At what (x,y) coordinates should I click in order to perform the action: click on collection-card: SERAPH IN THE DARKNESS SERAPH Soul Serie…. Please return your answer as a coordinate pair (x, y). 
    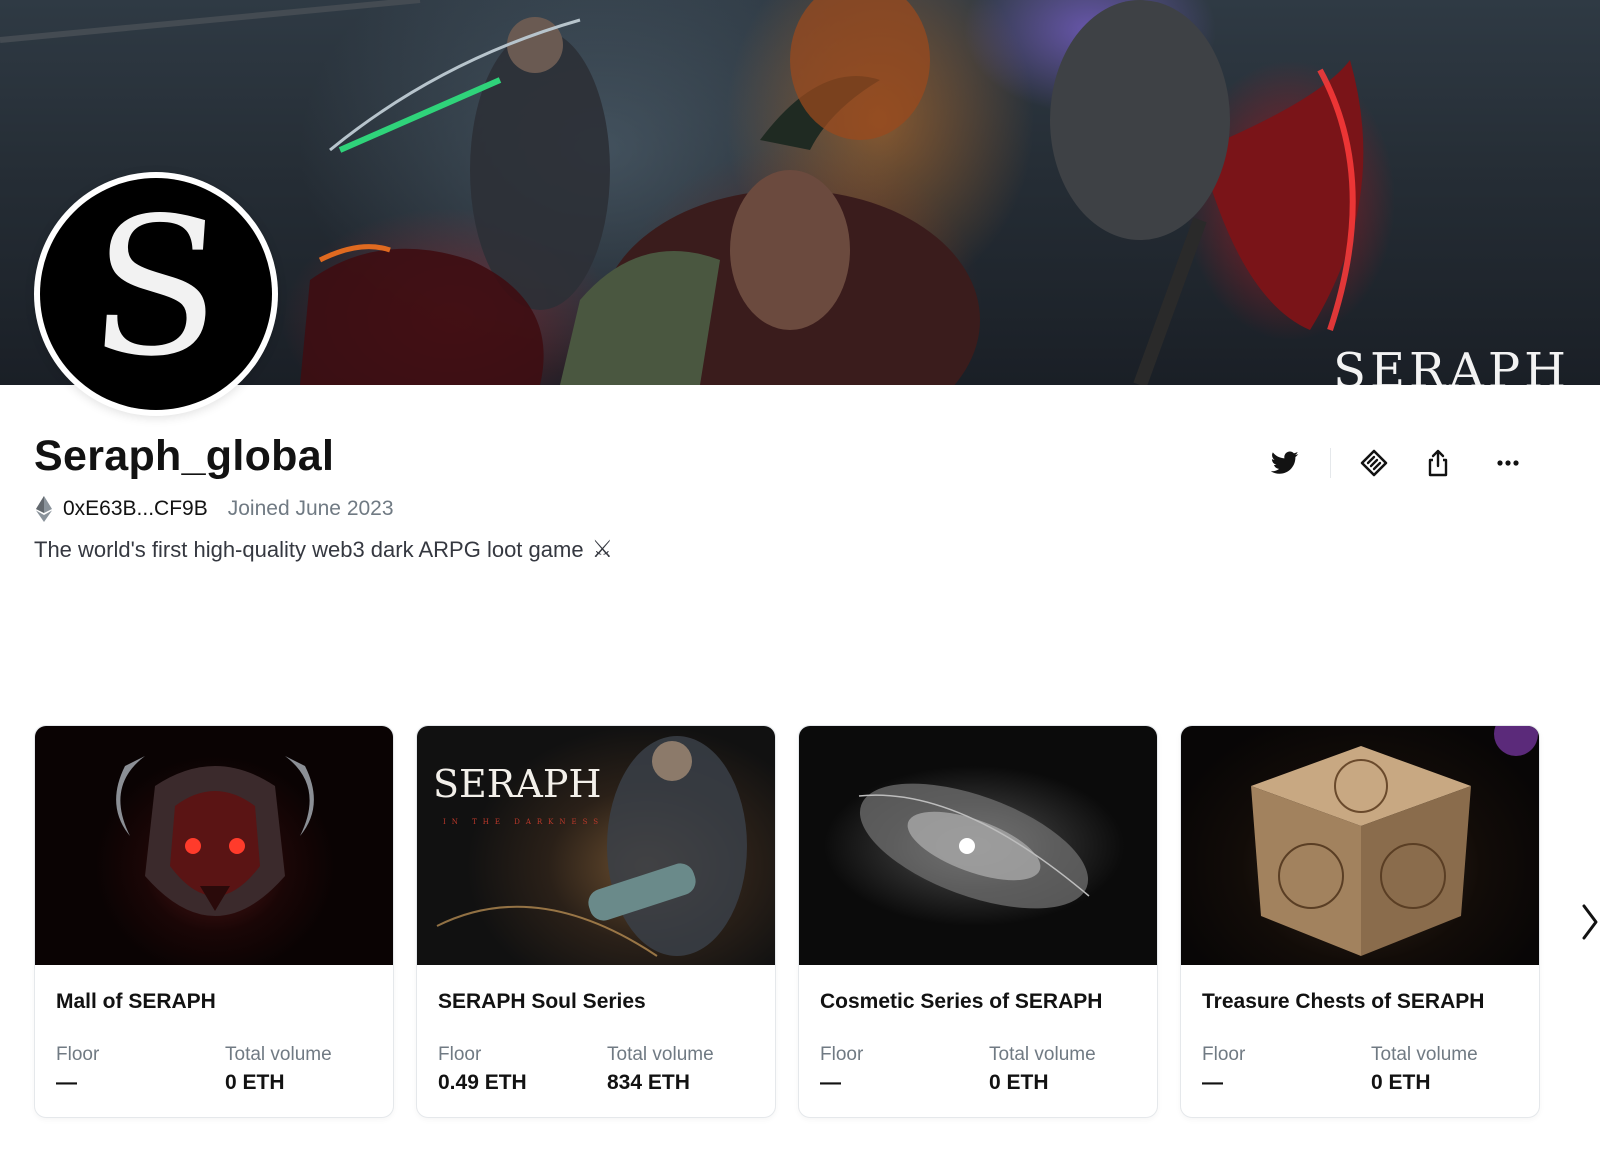
    Looking at the image, I should click on (596, 921).